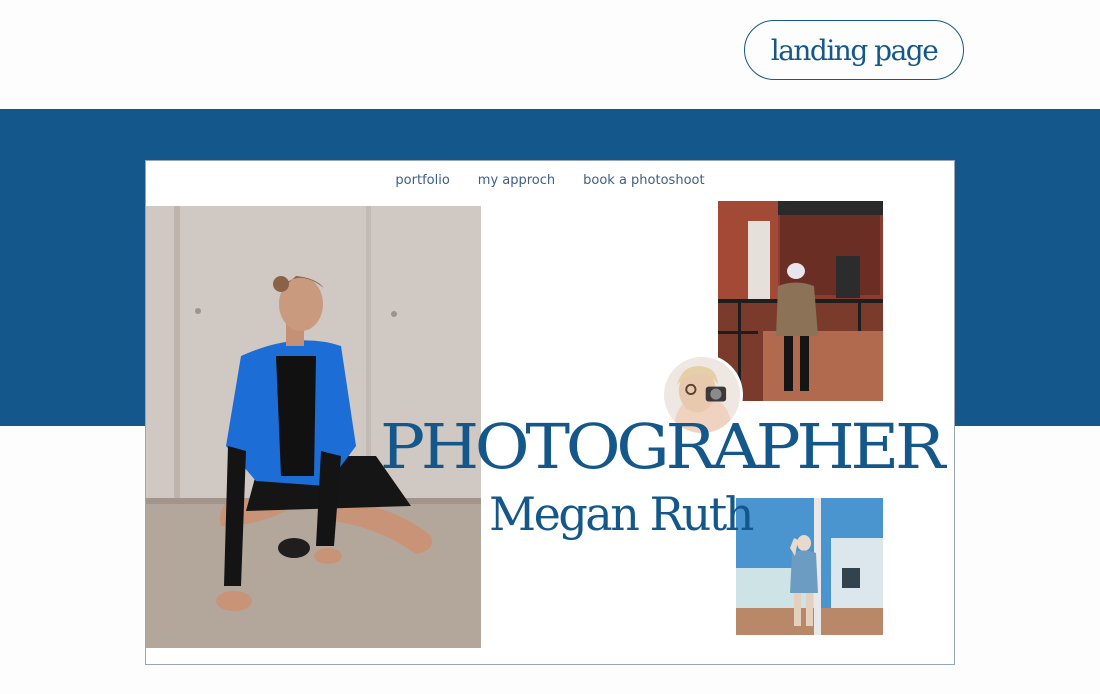 The image size is (1100, 694). What do you see at coordinates (516, 180) in the screenshot?
I see `nav-item-my-approach: my approch` at bounding box center [516, 180].